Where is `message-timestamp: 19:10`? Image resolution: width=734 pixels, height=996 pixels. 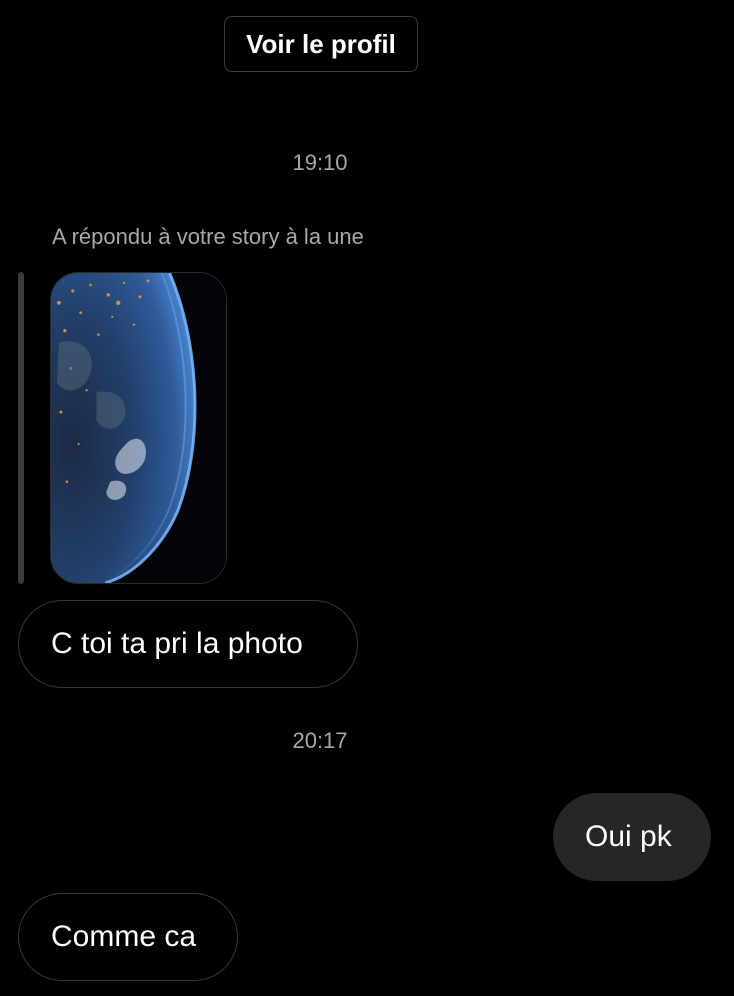 message-timestamp: 19:10 is located at coordinates (320, 162).